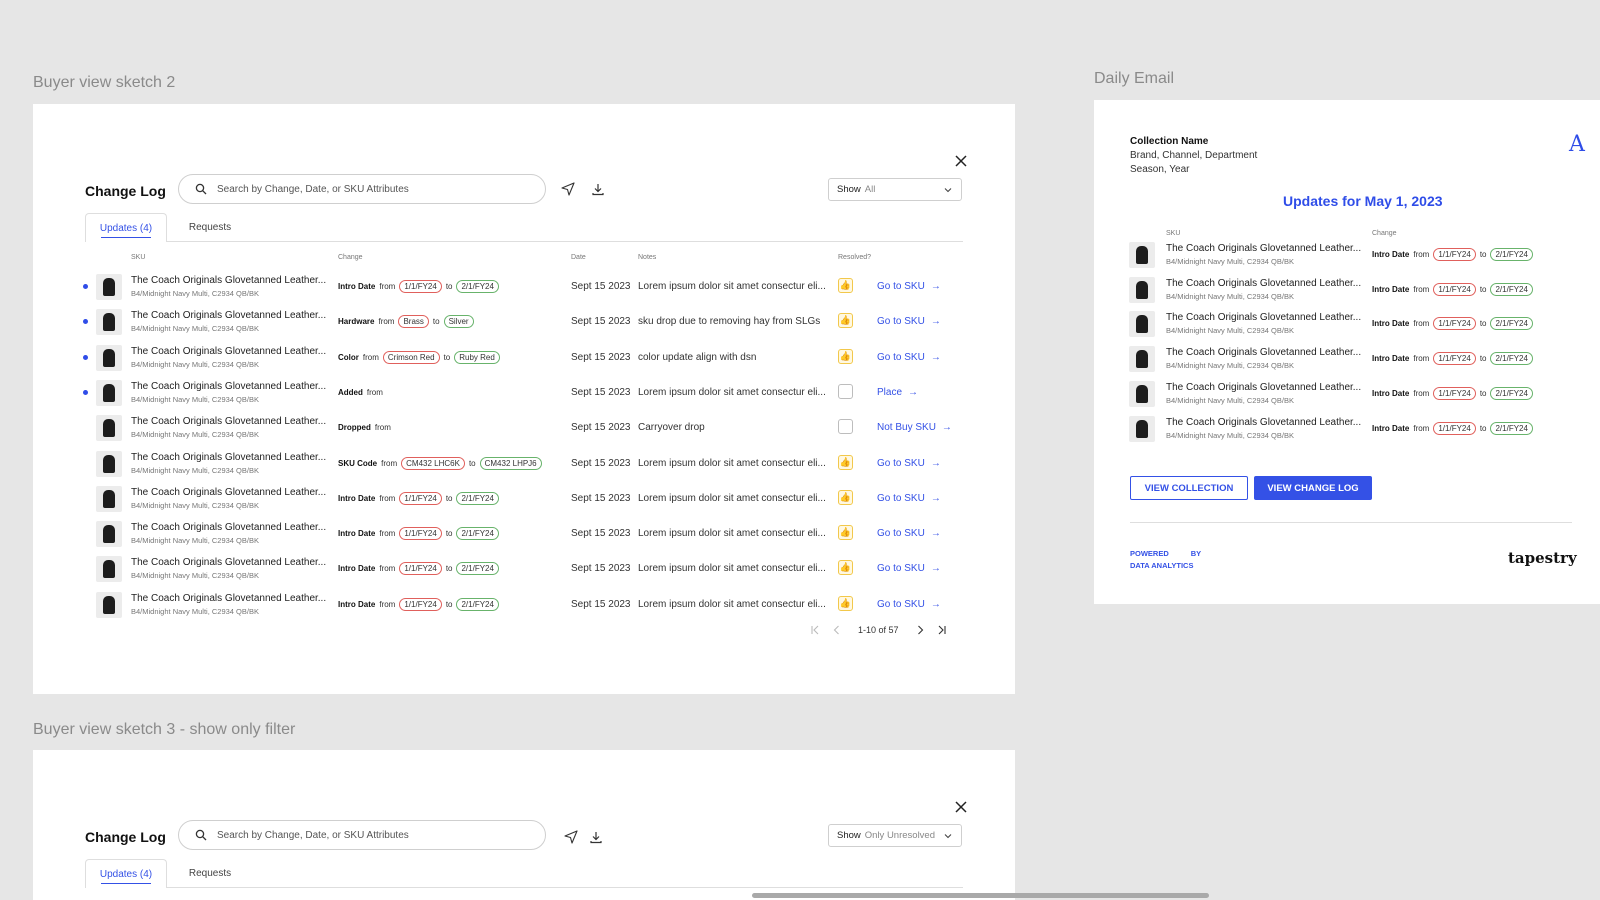  I want to click on view-change-log-button: VIEW CHANGE LOG, so click(1313, 488).